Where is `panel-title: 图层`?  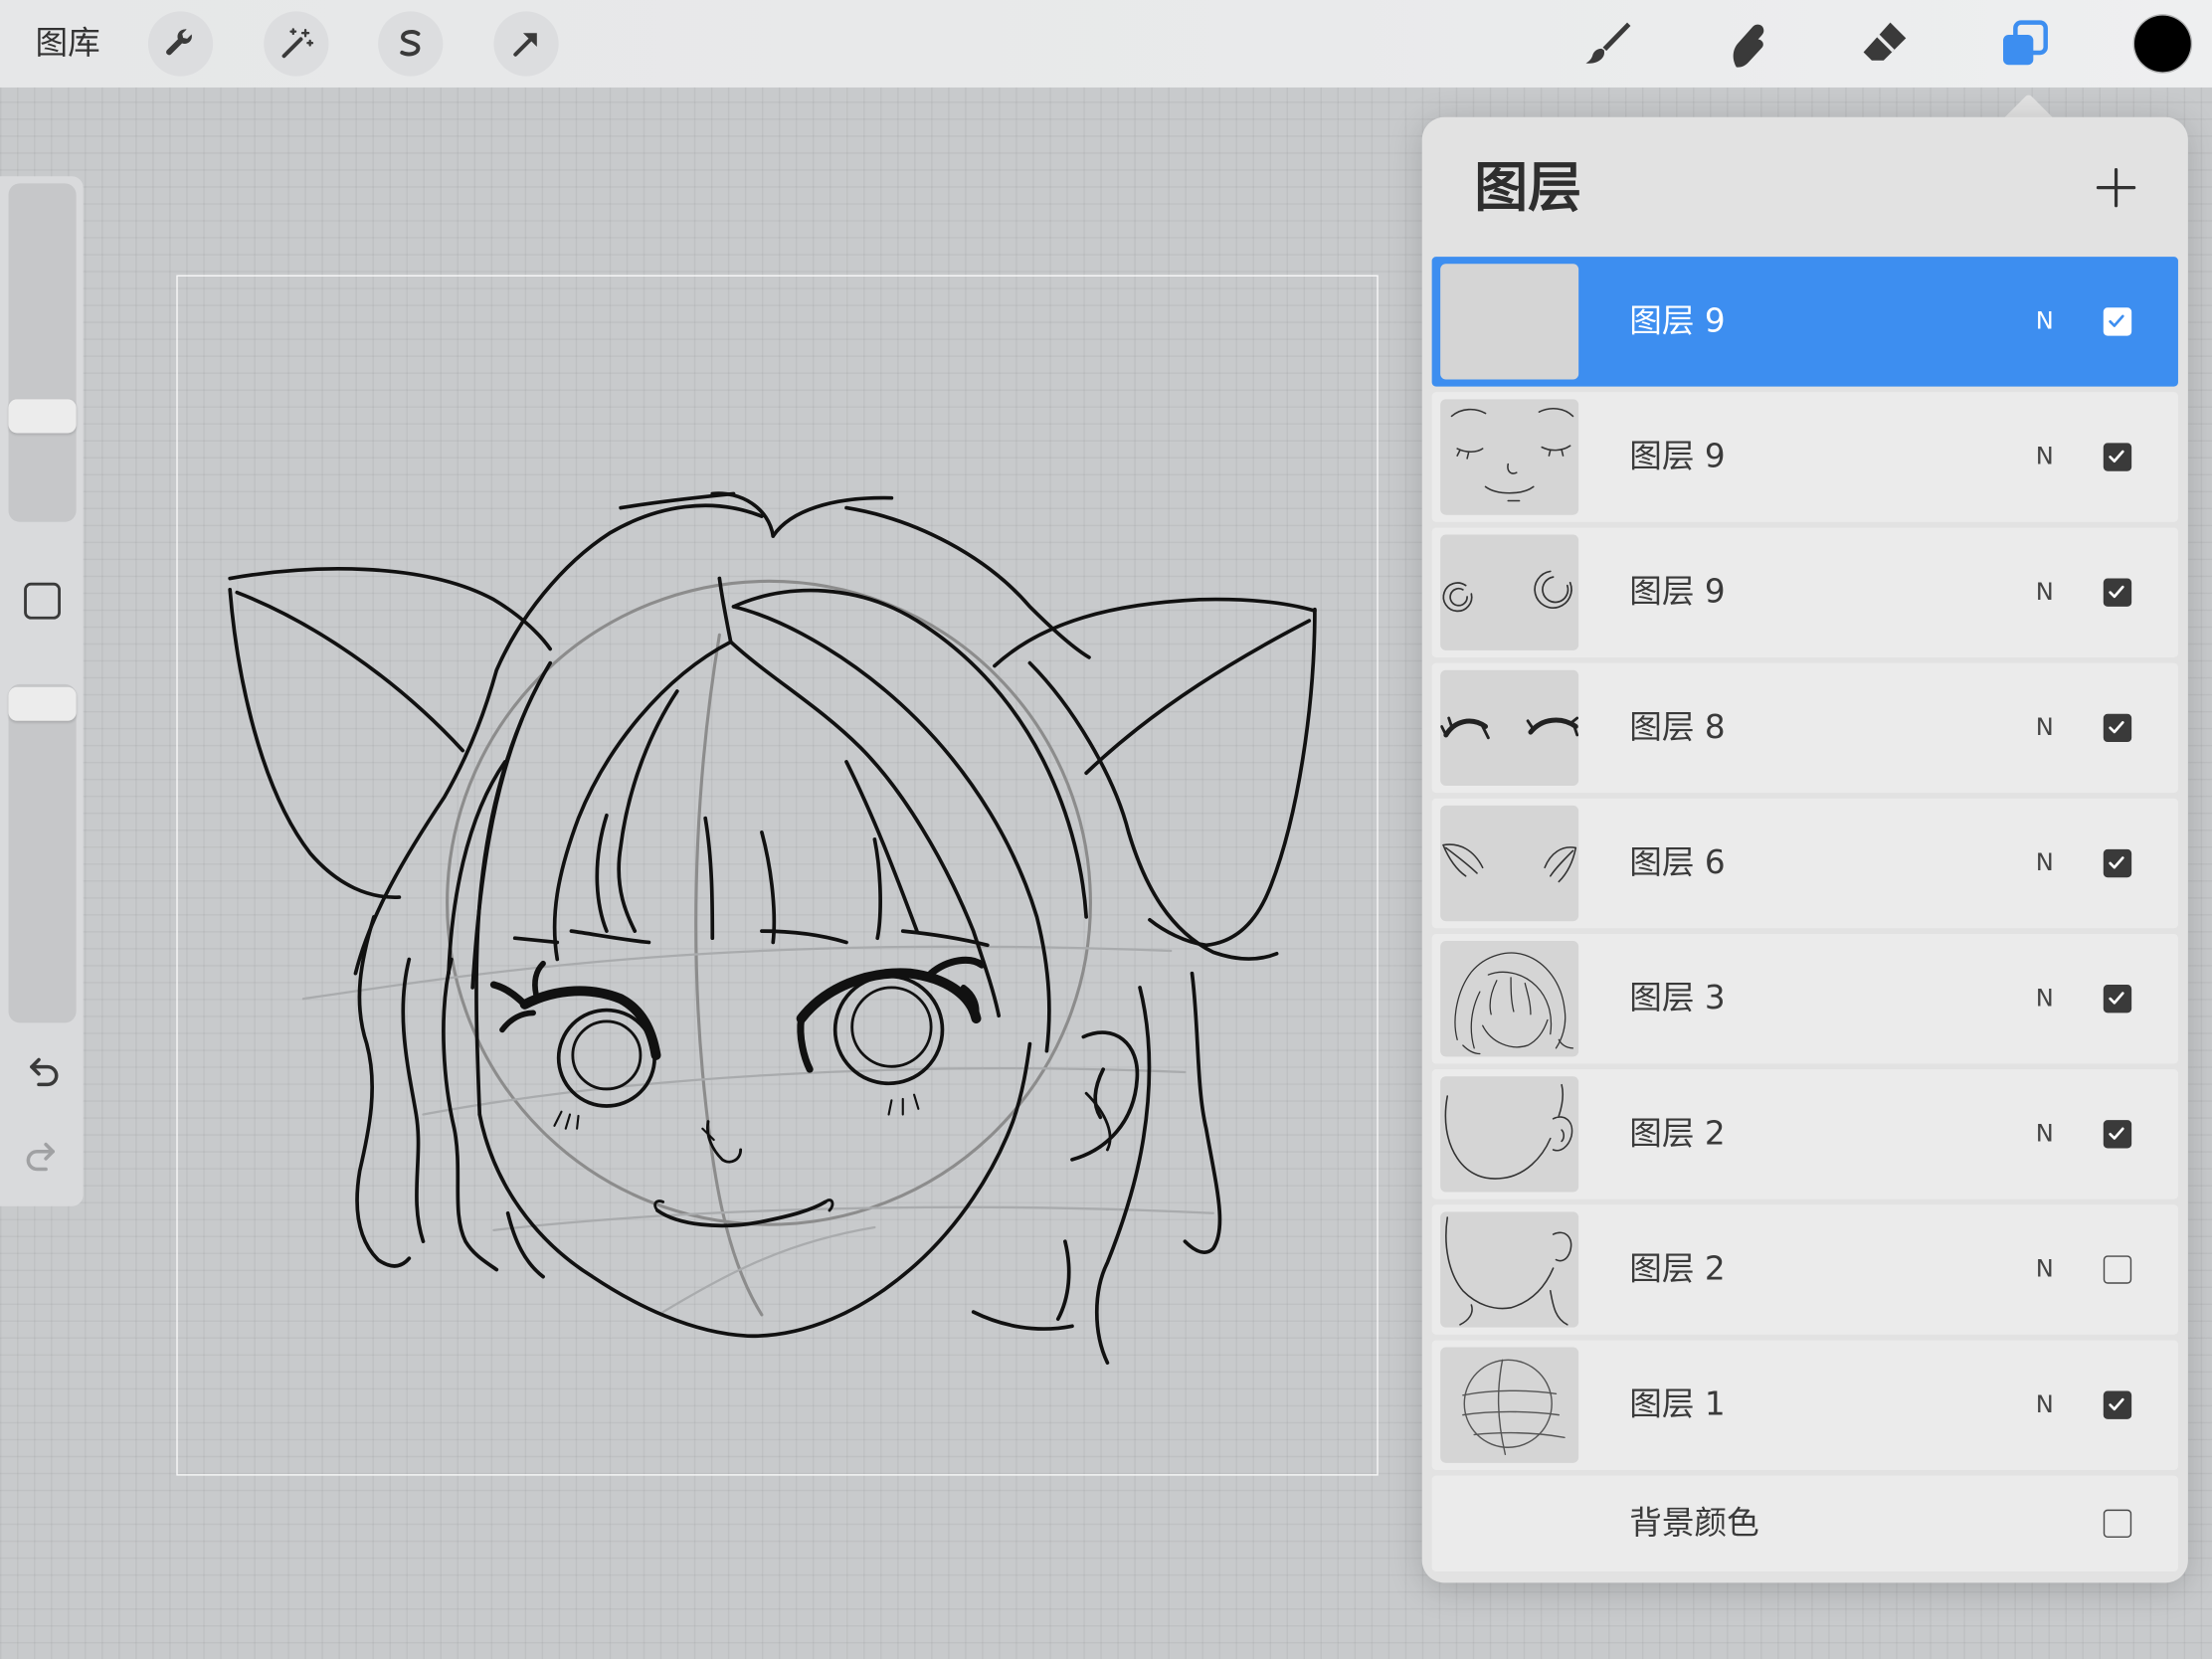 panel-title: 图层 is located at coordinates (1528, 187).